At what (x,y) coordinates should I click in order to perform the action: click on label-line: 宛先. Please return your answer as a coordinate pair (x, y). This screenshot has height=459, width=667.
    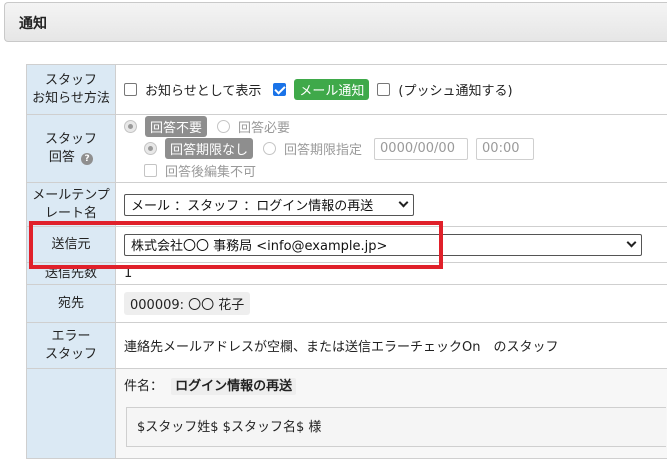
    Looking at the image, I should click on (71, 303).